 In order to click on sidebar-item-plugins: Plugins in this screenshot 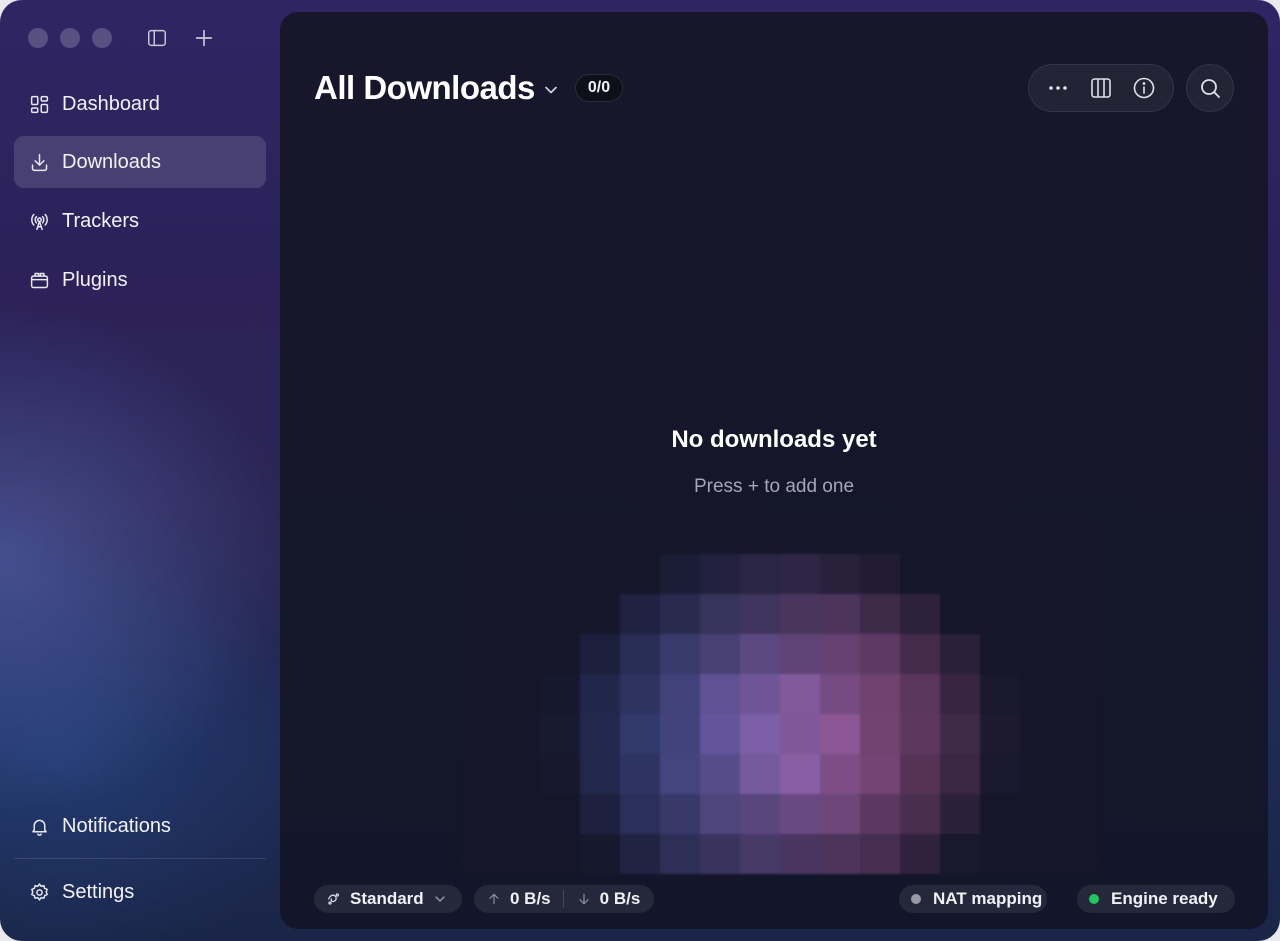, I will do `click(140, 280)`.